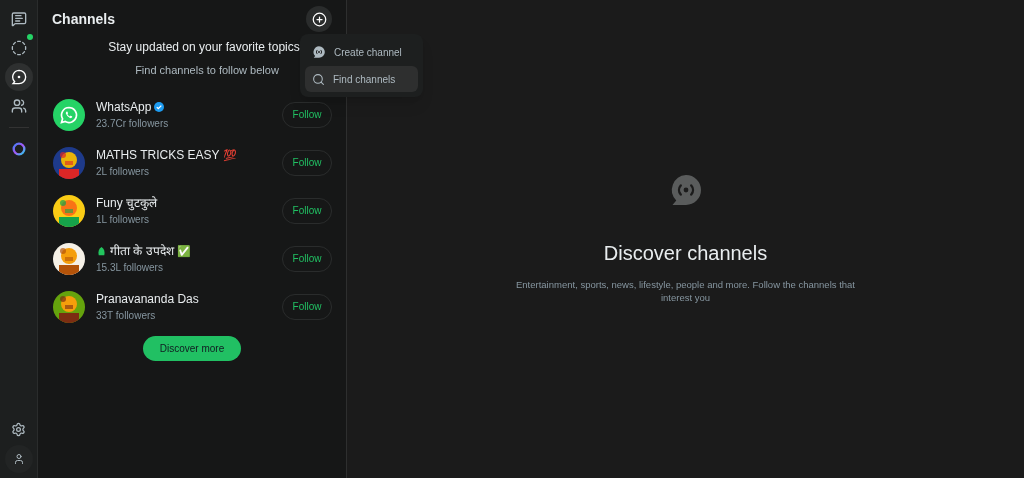 This screenshot has height=478, width=1024. I want to click on channel-name: Funy चुटकुले, so click(126, 203).